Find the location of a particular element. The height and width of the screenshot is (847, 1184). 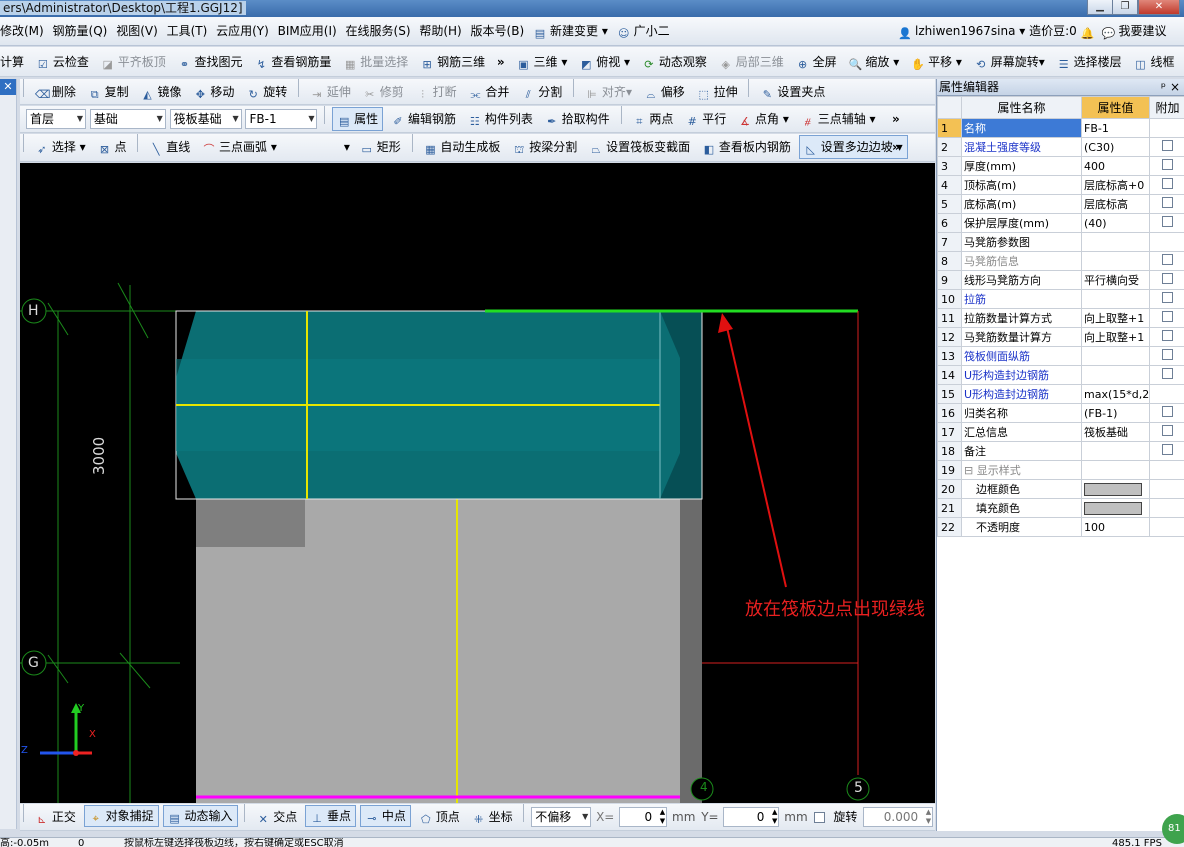

menu-online: 在线服务(S) is located at coordinates (381, 31).